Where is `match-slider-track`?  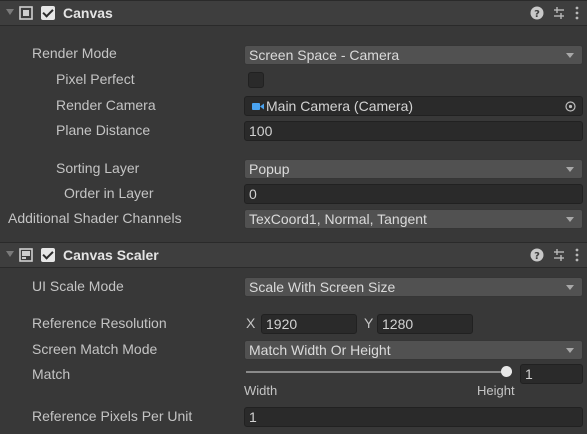
match-slider-track is located at coordinates (379, 372).